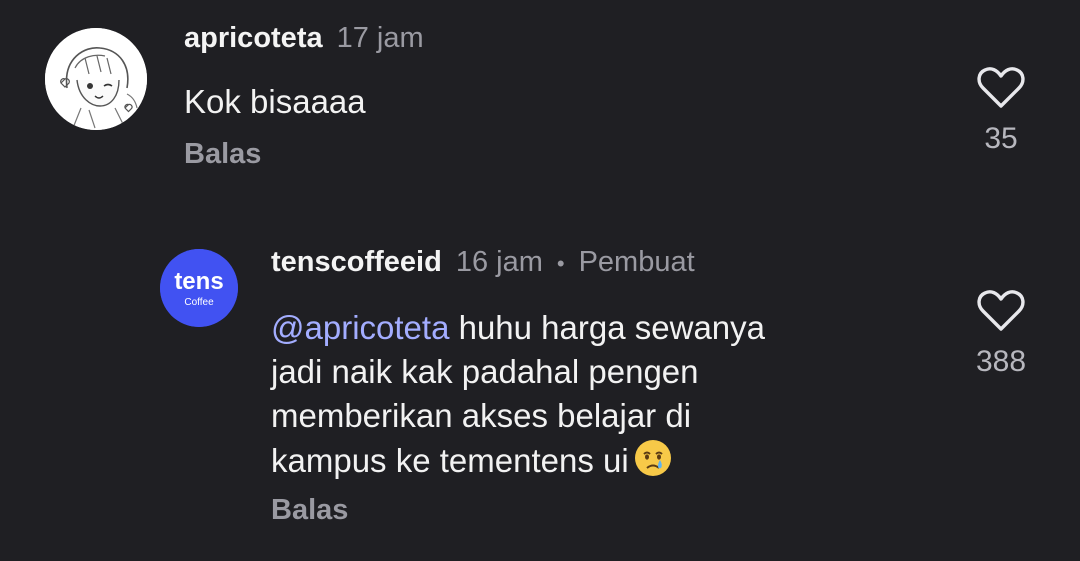 The height and width of the screenshot is (561, 1080). Describe the element at coordinates (652, 458) in the screenshot. I see `crying-face-icon` at that location.